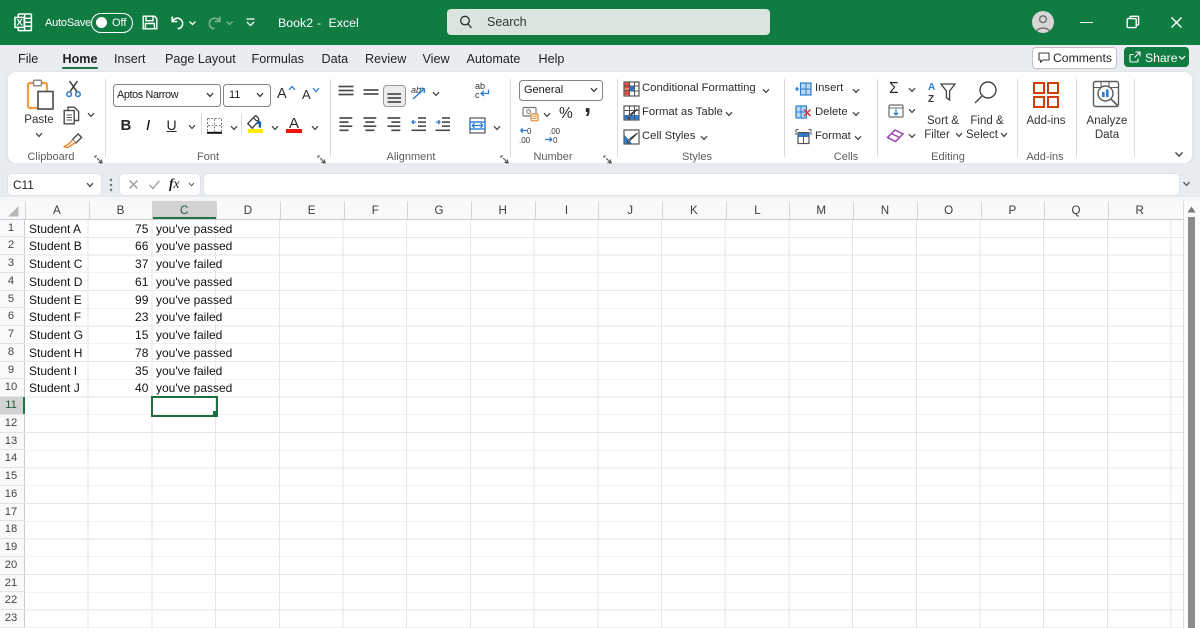 Image resolution: width=1200 pixels, height=628 pixels. Describe the element at coordinates (19, 23) in the screenshot. I see `svg-text: X` at that location.